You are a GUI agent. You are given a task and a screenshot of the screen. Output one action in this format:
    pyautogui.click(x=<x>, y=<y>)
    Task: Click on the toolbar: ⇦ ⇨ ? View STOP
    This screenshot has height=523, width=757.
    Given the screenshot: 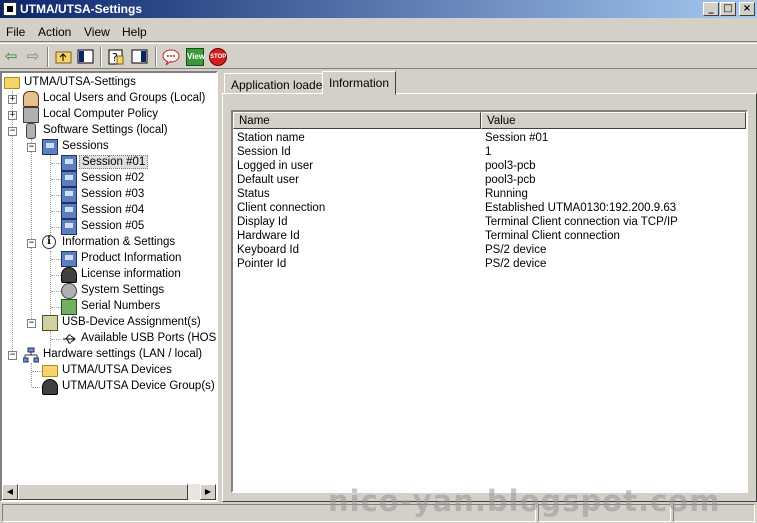 What is the action you would take?
    pyautogui.click(x=378, y=56)
    